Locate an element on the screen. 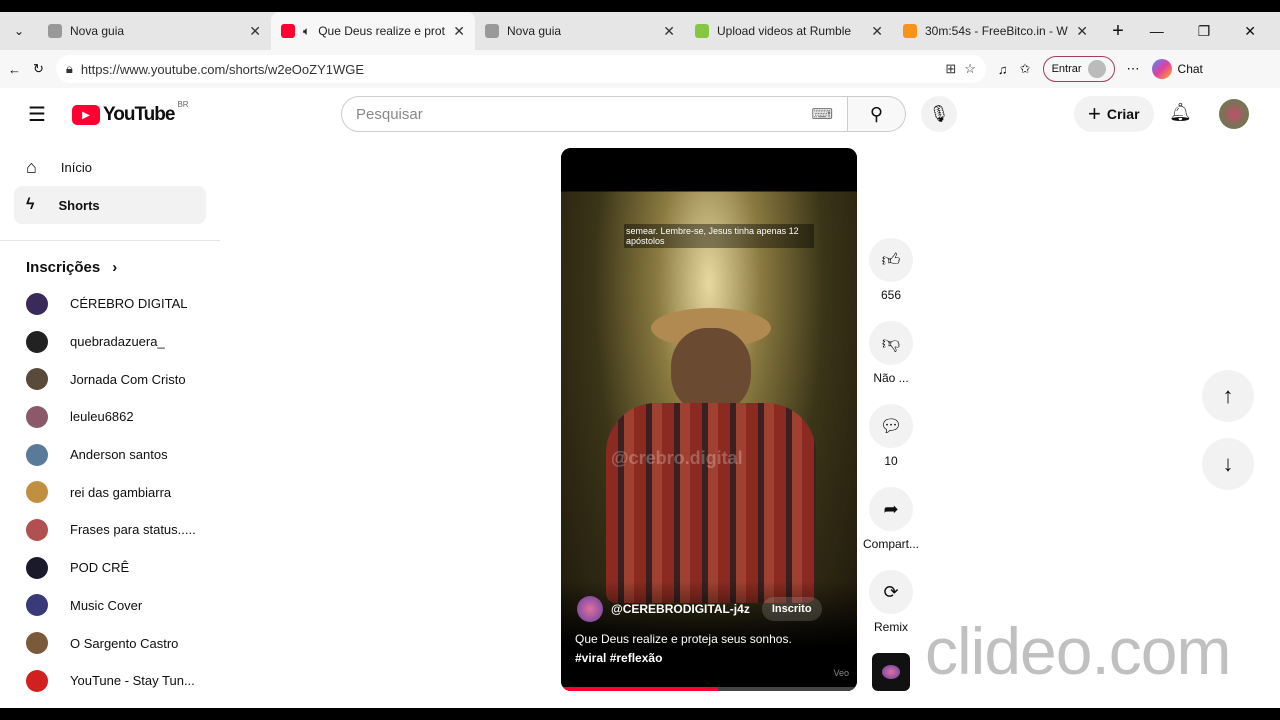  tab-label: Upload videos at Rumble is located at coordinates (784, 31).